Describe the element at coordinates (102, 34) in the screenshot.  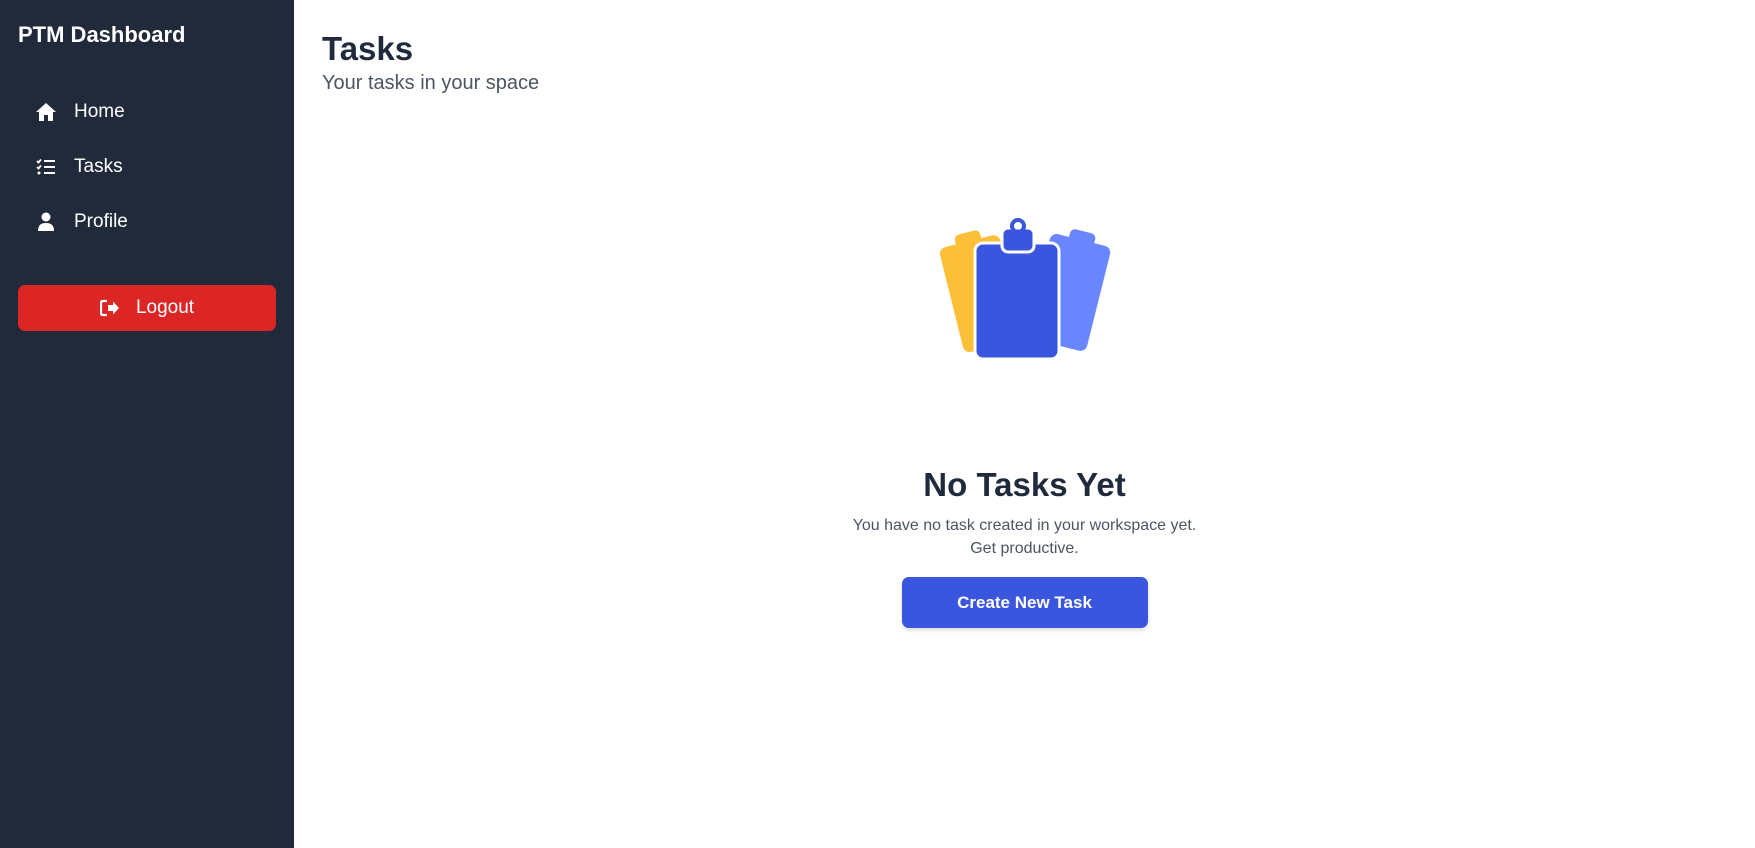
I see `brand-title: PTM Dashboard` at that location.